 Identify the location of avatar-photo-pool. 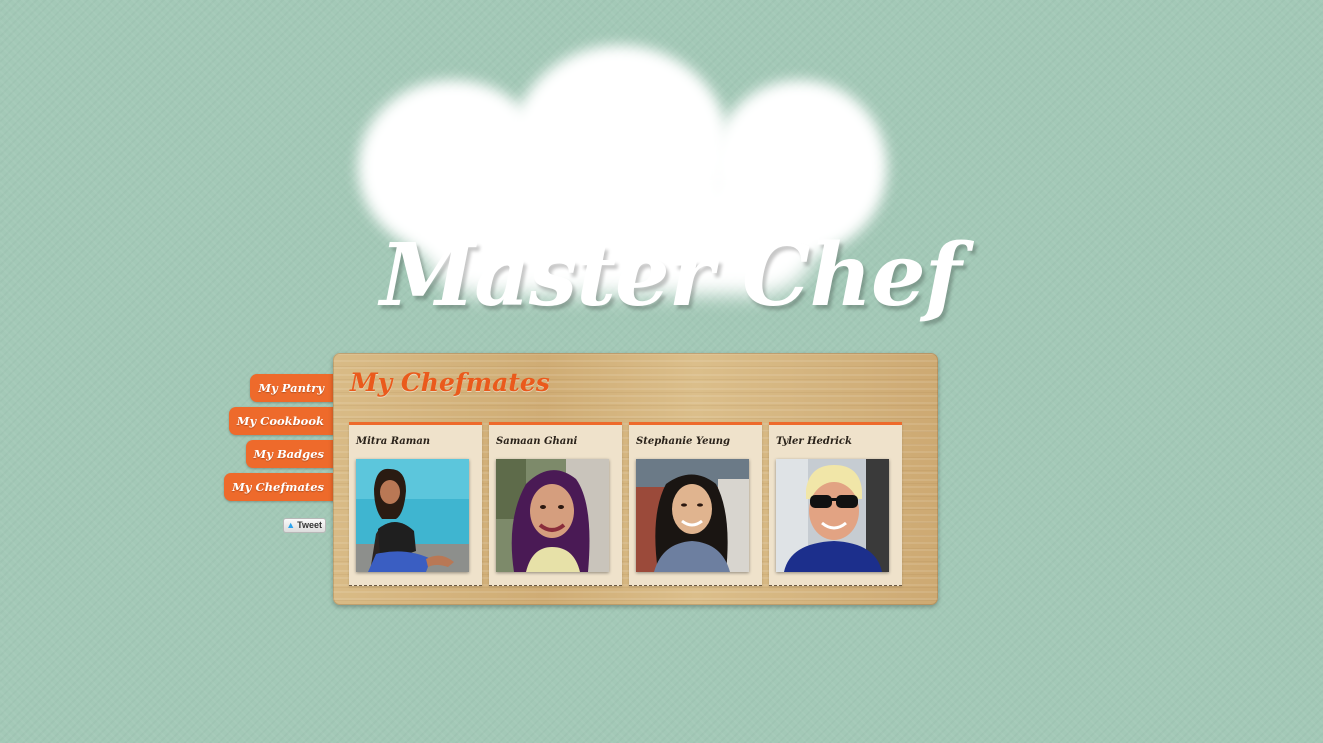
(412, 515).